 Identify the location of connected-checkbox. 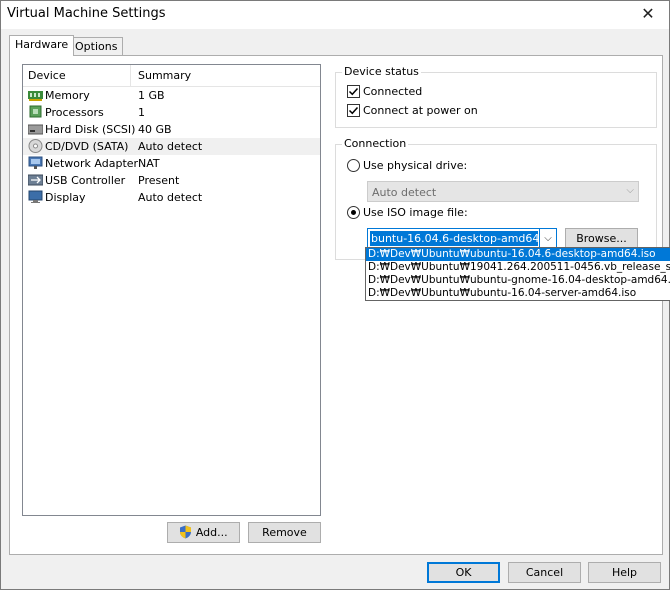
(353, 91).